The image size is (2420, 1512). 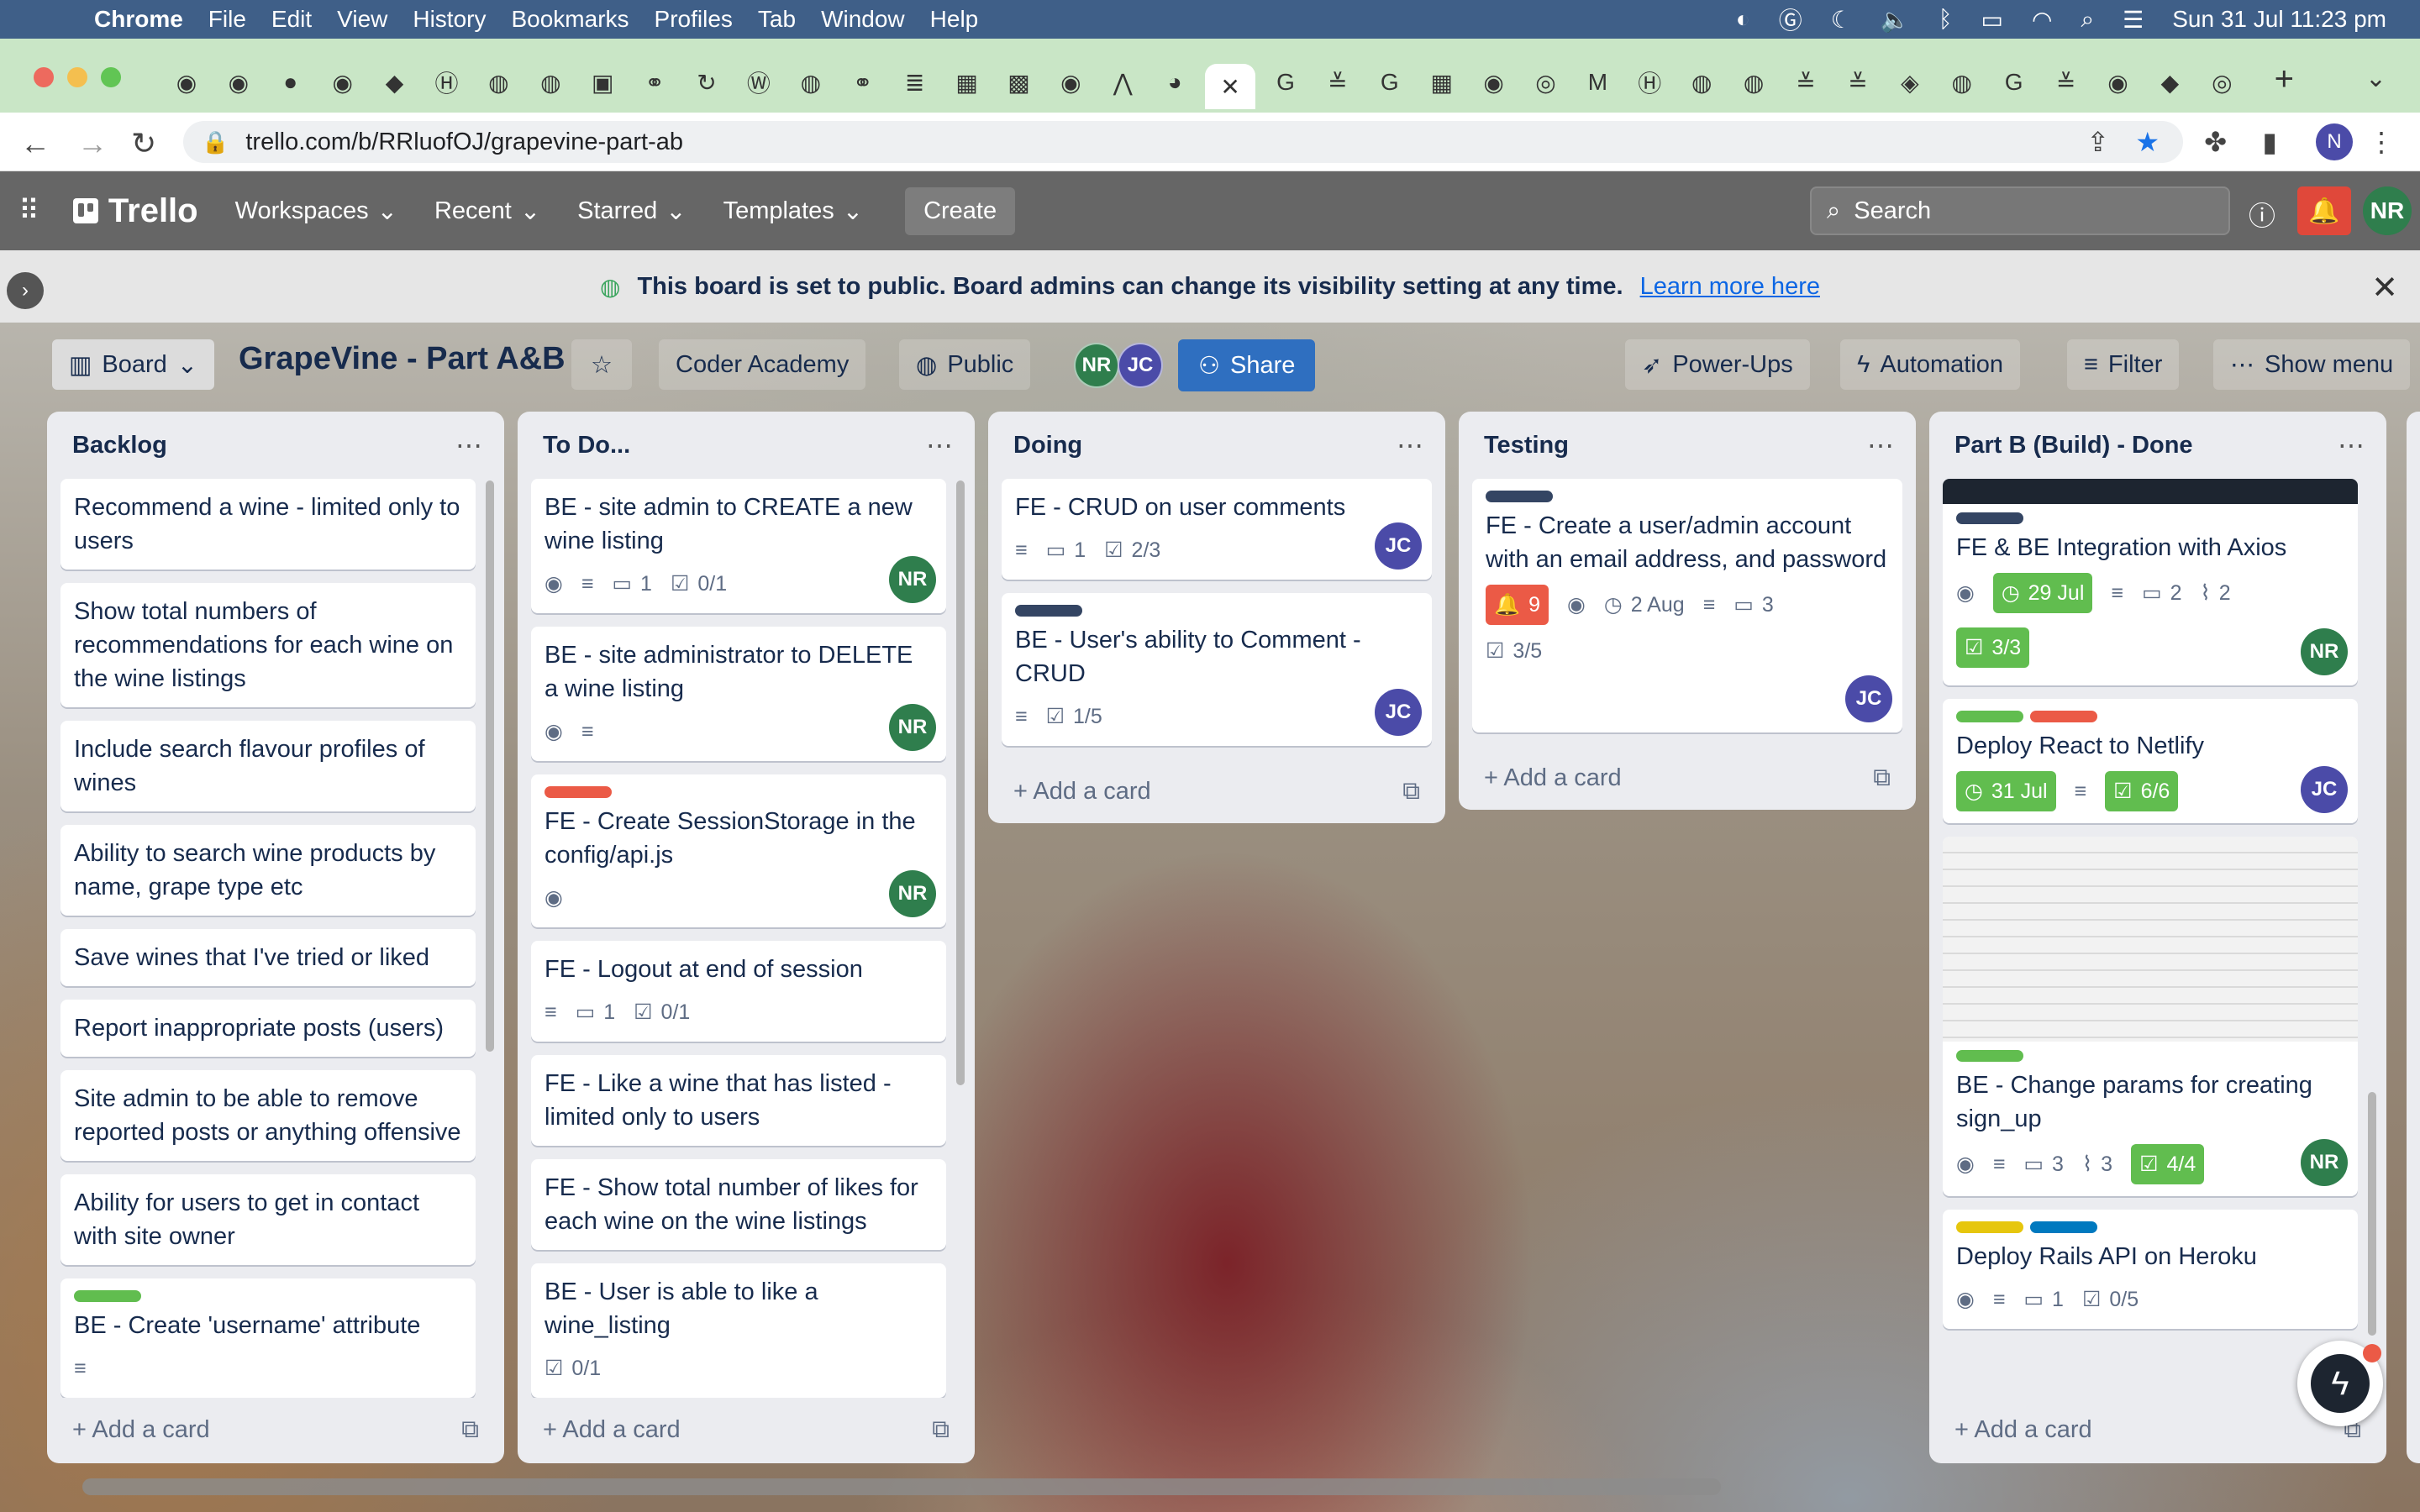 What do you see at coordinates (2385, 288) in the screenshot?
I see `banner-close-icon: ✕` at bounding box center [2385, 288].